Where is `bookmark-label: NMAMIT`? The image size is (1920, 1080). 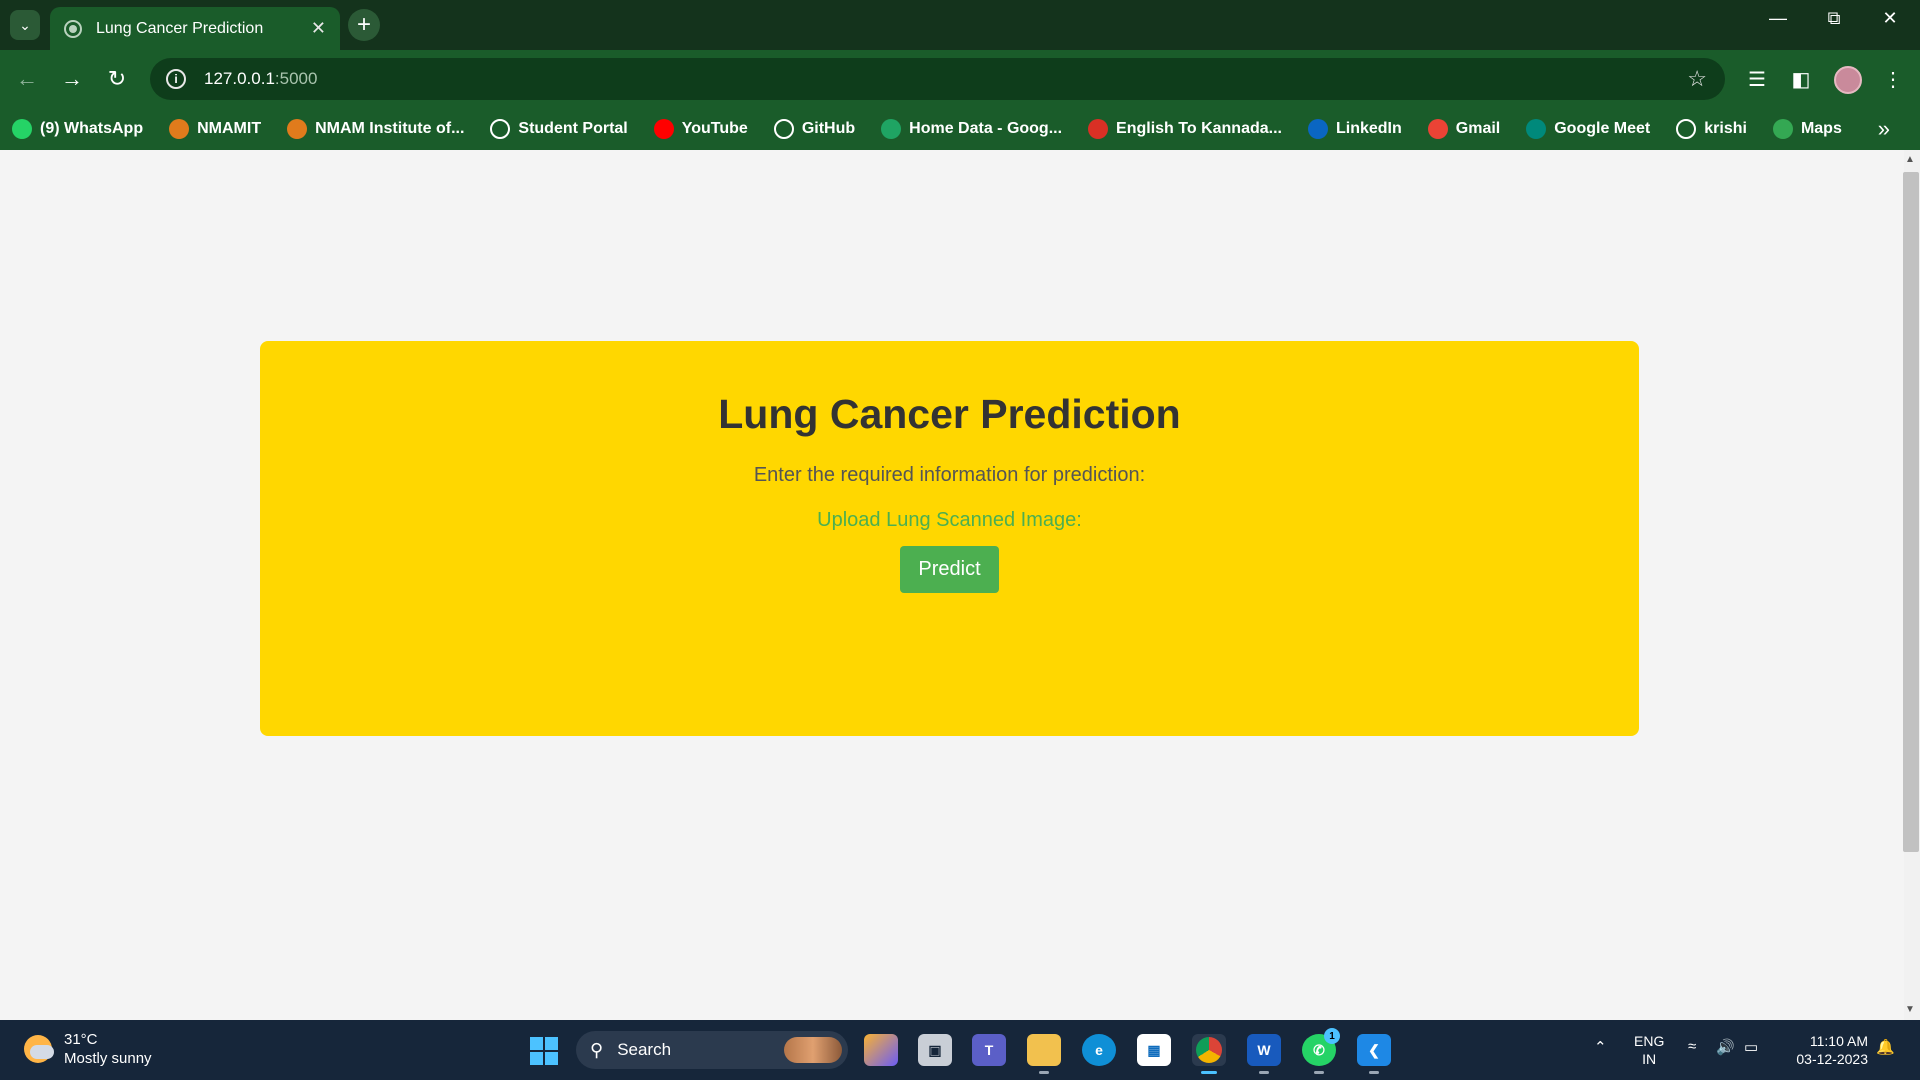
bookmark-label: NMAMIT is located at coordinates (229, 128).